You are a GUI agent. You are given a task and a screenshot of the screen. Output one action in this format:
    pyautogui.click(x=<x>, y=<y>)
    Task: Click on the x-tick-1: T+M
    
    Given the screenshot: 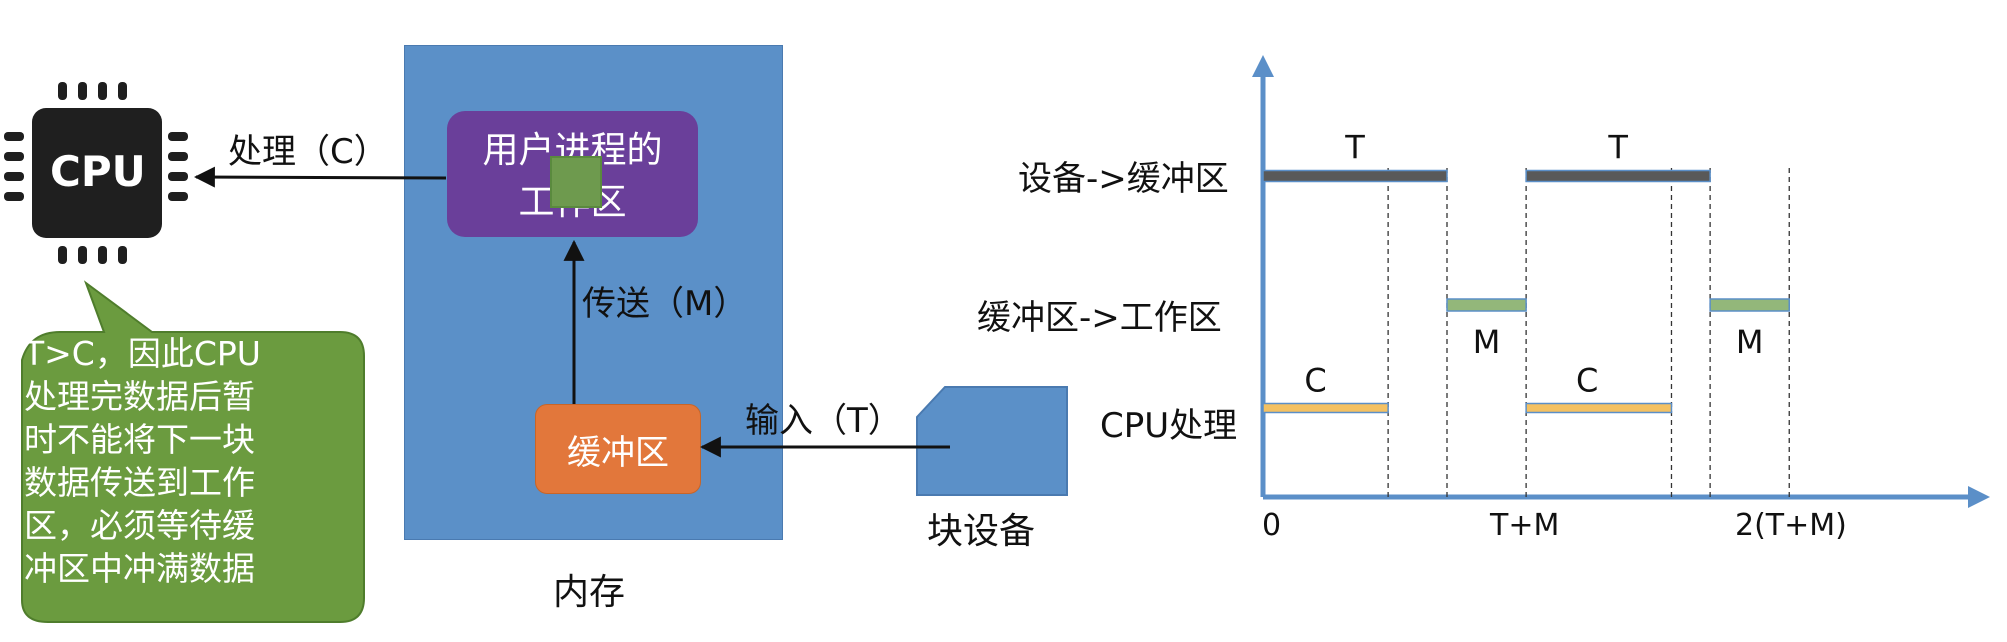 What is the action you would take?
    pyautogui.click(x=1525, y=525)
    